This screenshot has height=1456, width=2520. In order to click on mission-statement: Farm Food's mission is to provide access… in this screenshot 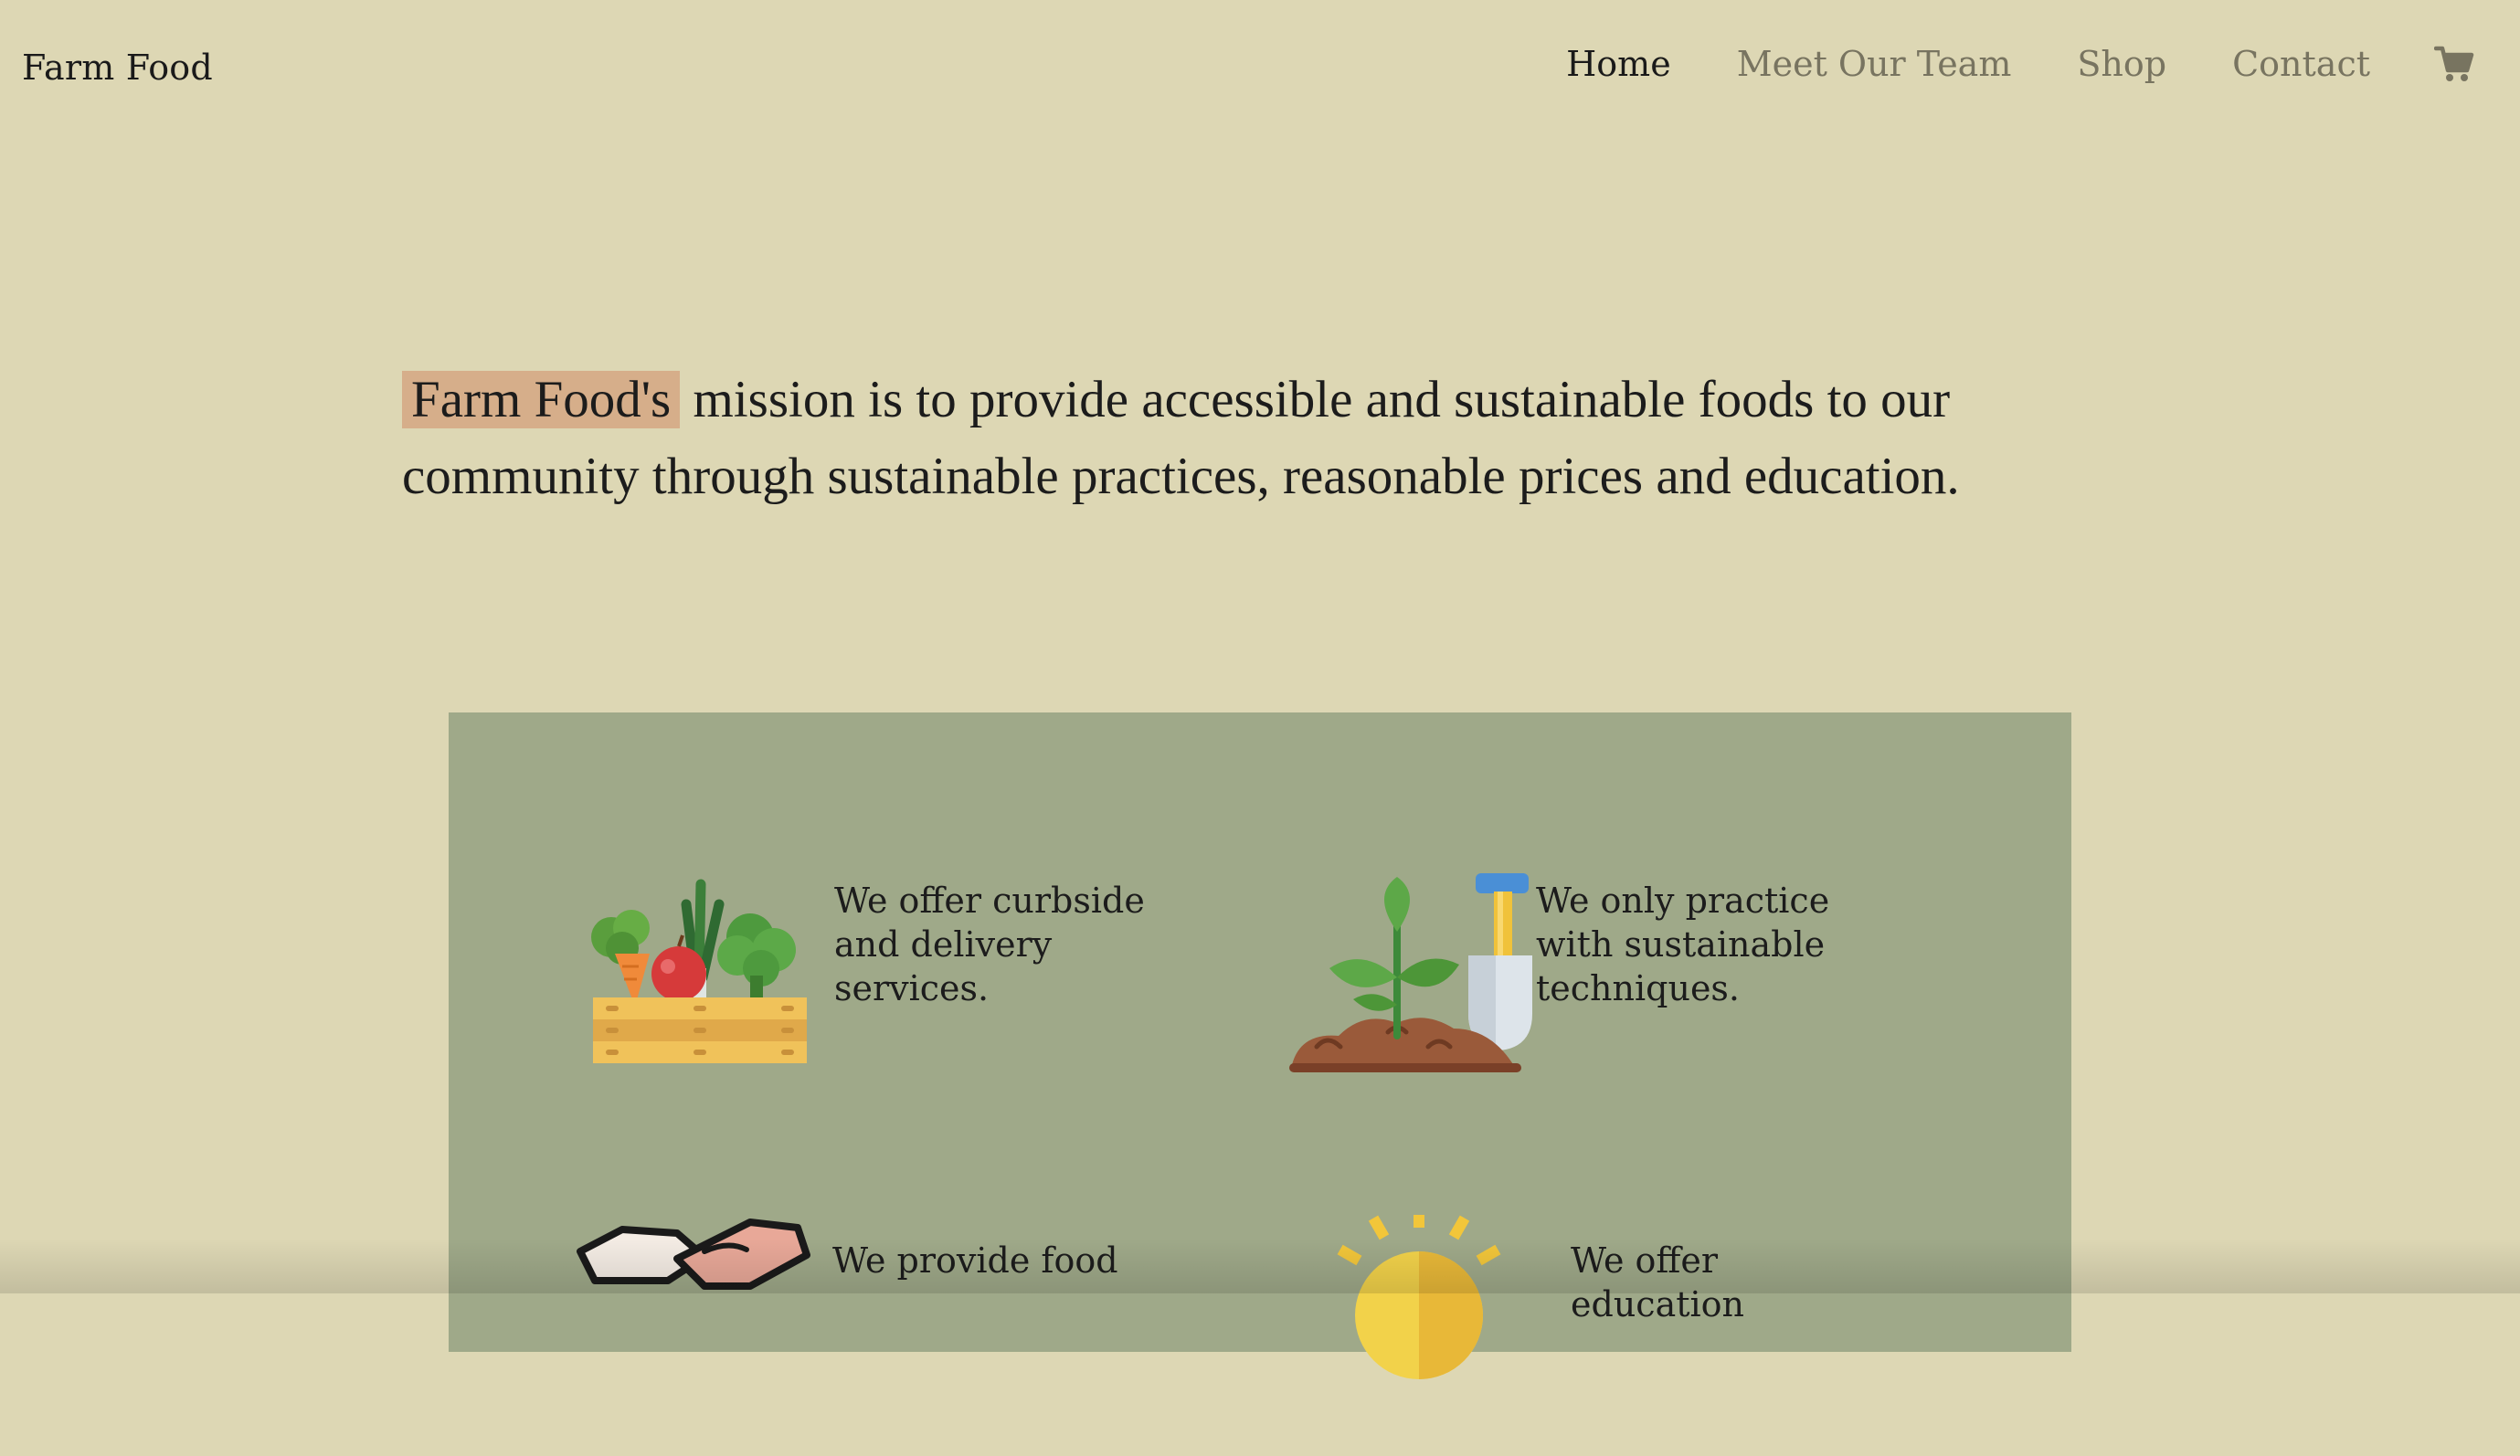, I will do `click(1270, 439)`.